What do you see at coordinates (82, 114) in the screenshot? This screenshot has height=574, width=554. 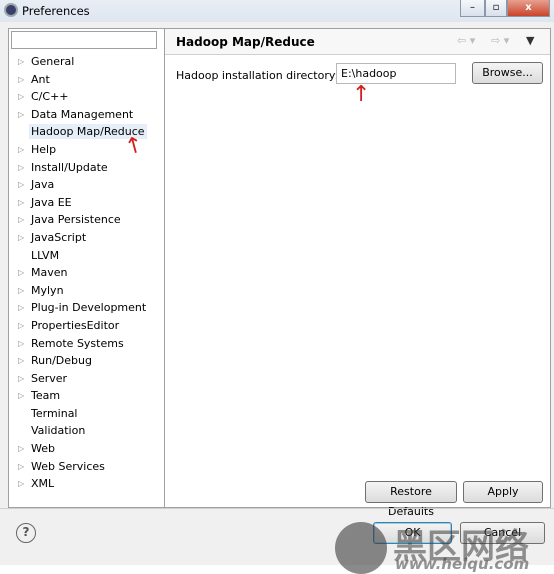 I see `tree-item-label: Data Management` at bounding box center [82, 114].